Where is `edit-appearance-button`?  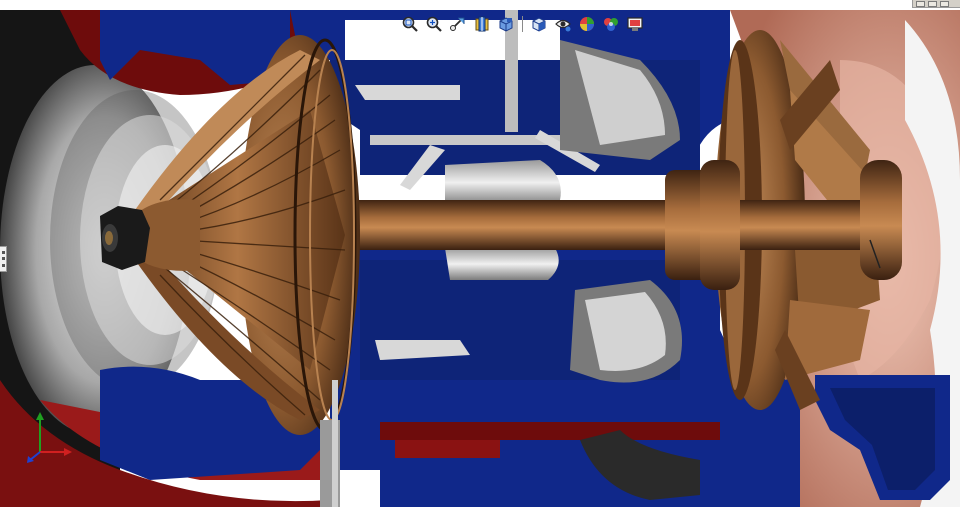
edit-appearance-button is located at coordinates (587, 24).